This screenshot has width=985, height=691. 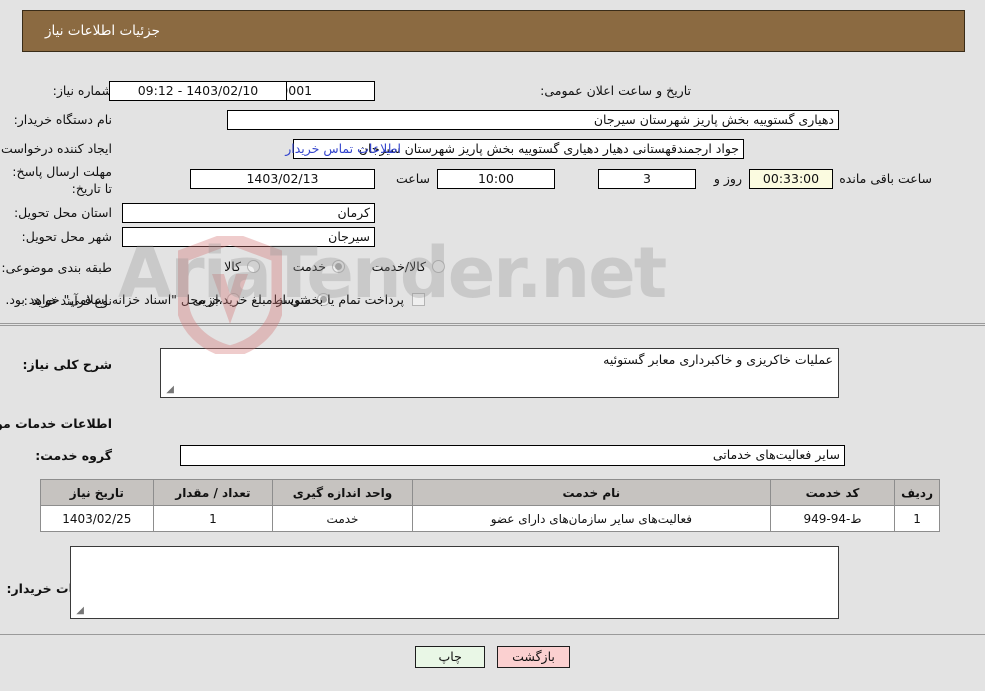 What do you see at coordinates (512, 455) in the screenshot?
I see `service-group-field: سایر فعالیت‌های خدماتی` at bounding box center [512, 455].